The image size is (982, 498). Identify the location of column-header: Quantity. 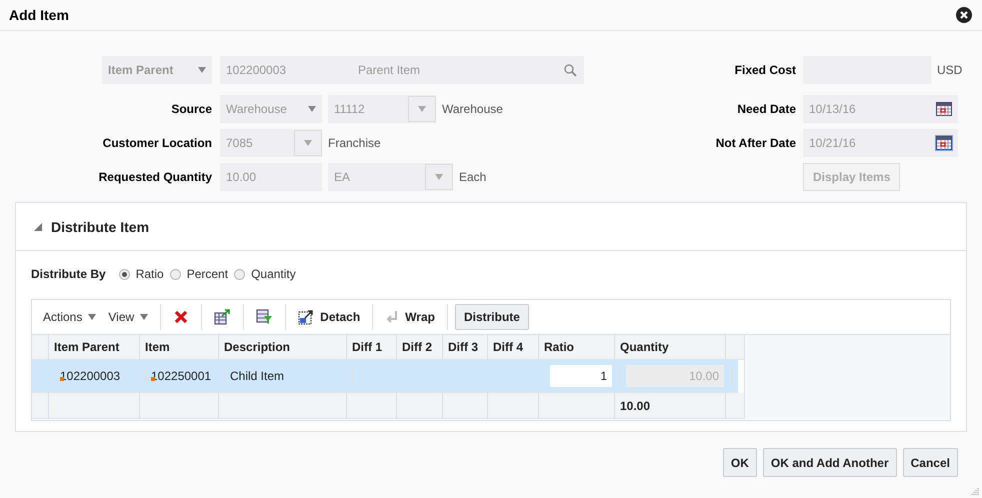
(670, 347).